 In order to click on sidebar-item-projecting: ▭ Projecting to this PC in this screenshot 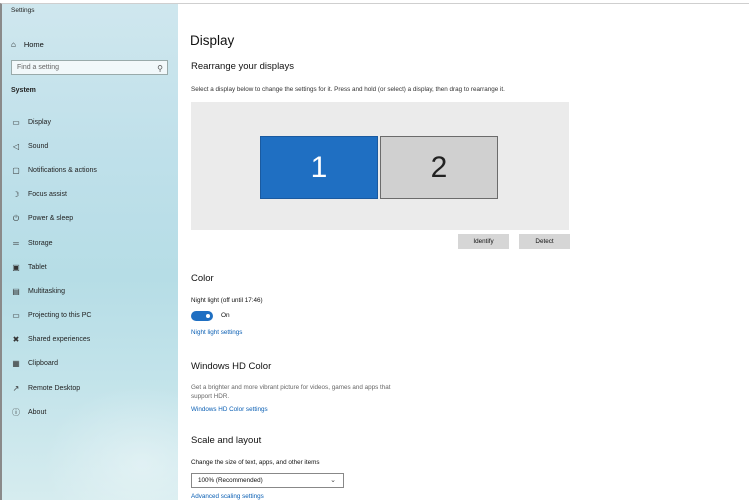, I will do `click(91, 316)`.